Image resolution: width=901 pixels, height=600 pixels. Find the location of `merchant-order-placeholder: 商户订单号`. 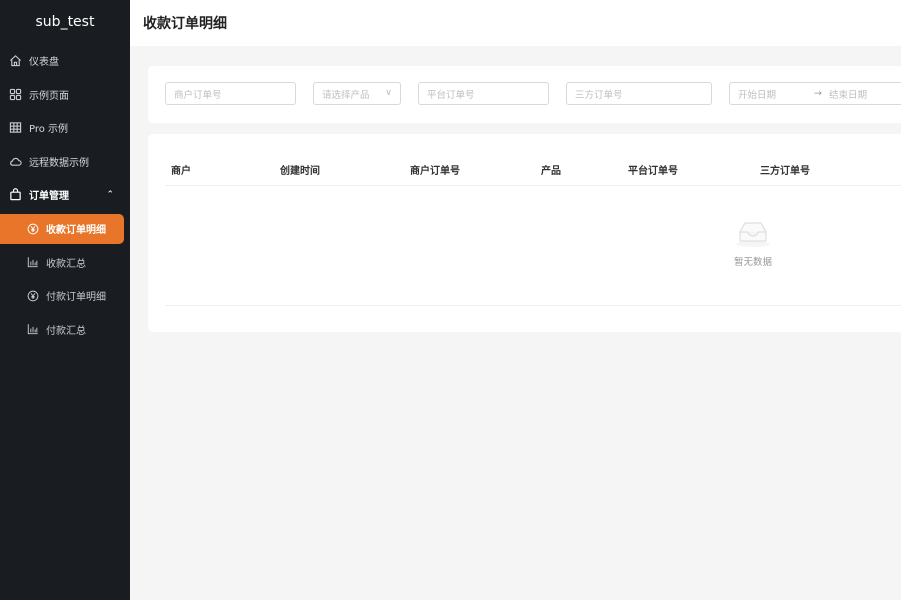

merchant-order-placeholder: 商户订单号 is located at coordinates (198, 95).